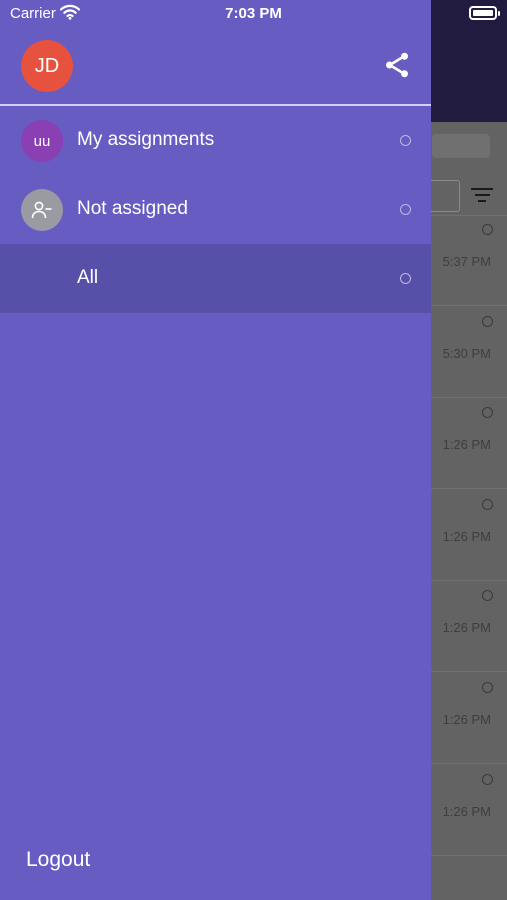 The width and height of the screenshot is (507, 900). I want to click on user-initials-avatar: uu, so click(42, 141).